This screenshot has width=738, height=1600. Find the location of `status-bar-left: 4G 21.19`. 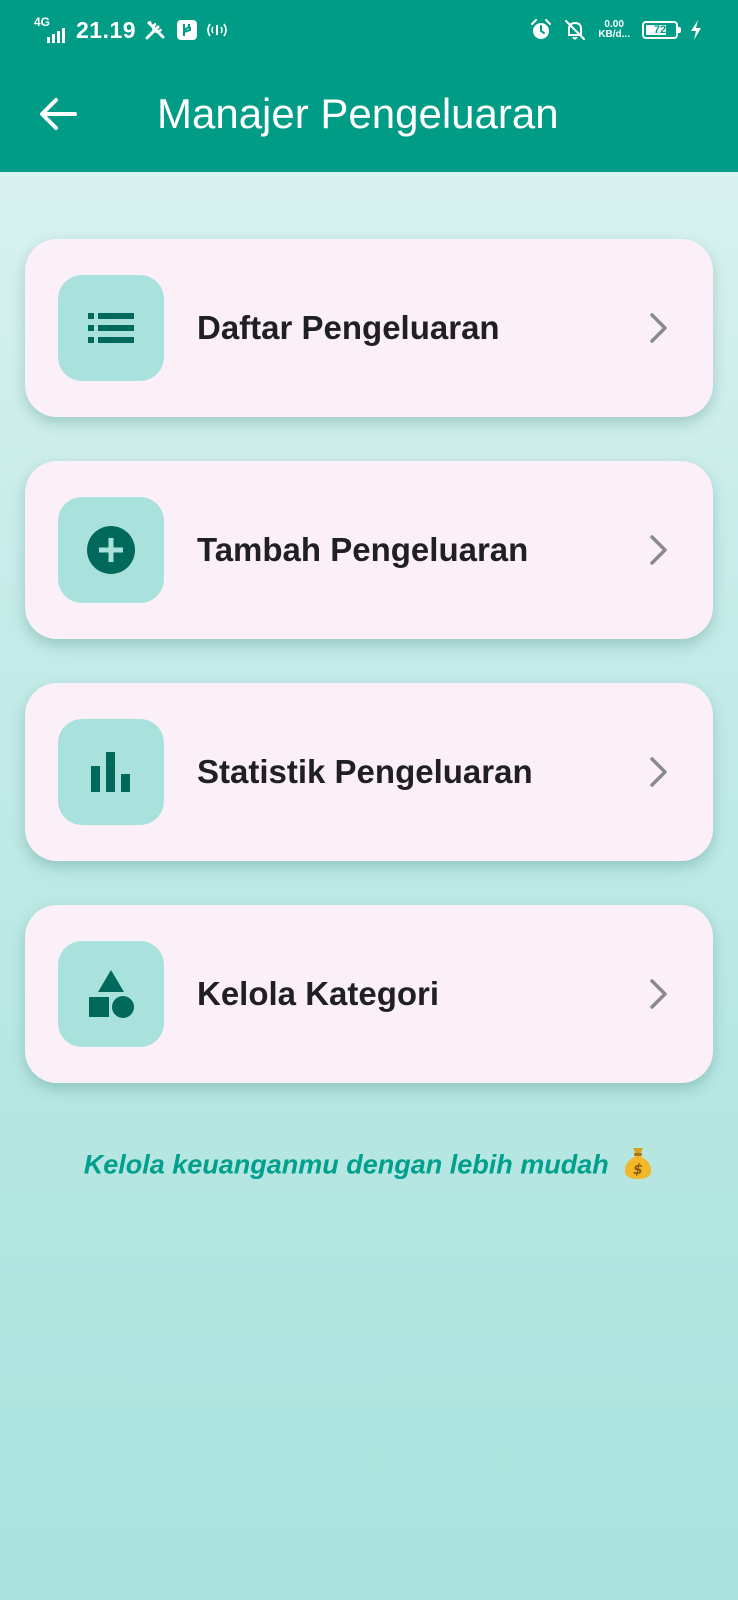

status-bar-left: 4G 21.19 is located at coordinates (131, 30).